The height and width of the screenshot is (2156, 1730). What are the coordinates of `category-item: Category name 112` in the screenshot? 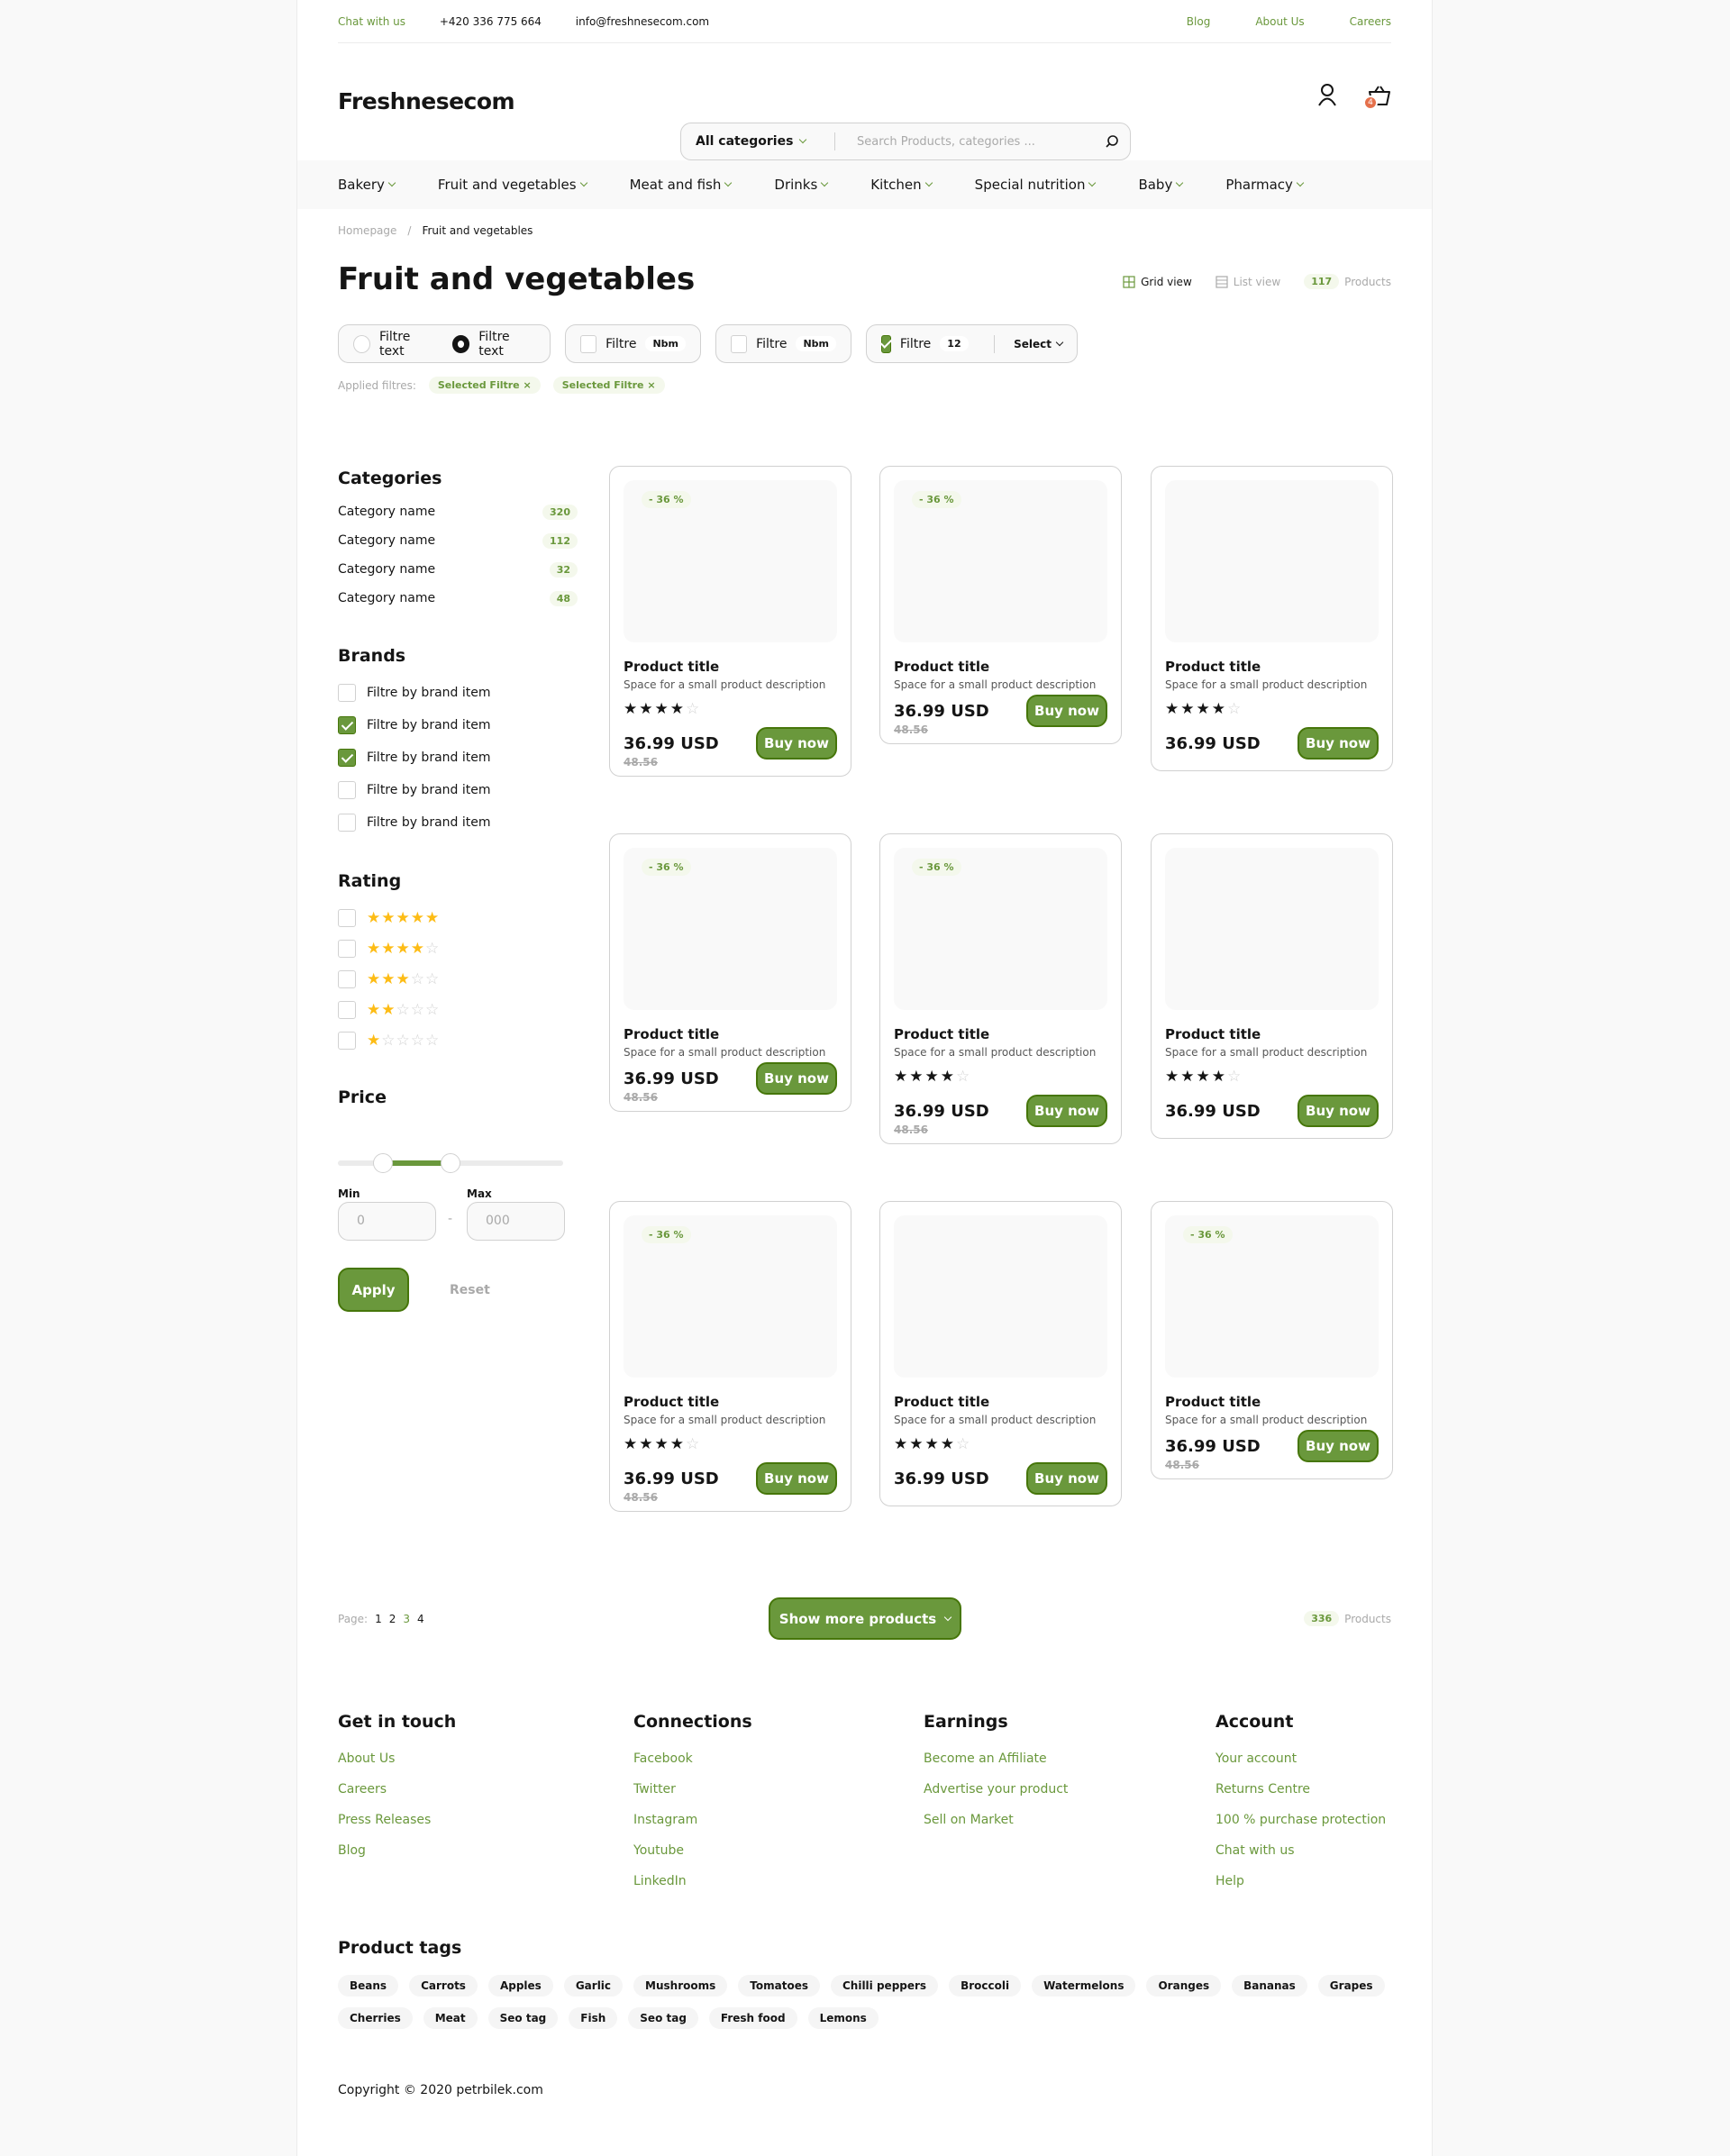 It's located at (458, 541).